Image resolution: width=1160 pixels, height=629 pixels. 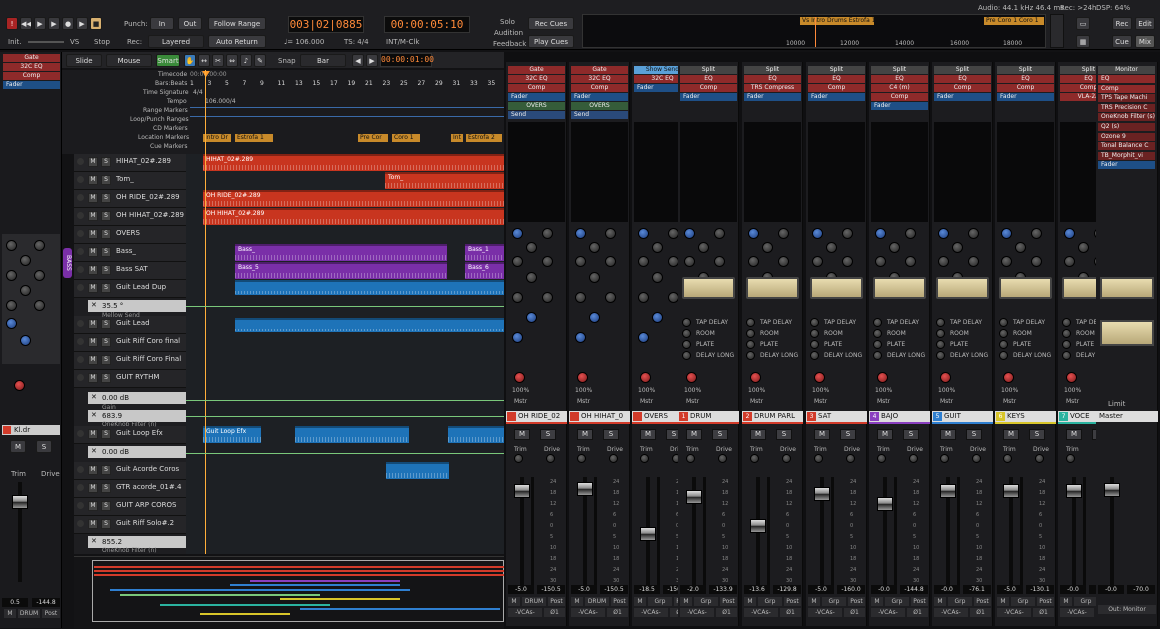 I want to click on master-gain: -0.0, so click(x=1111, y=589).